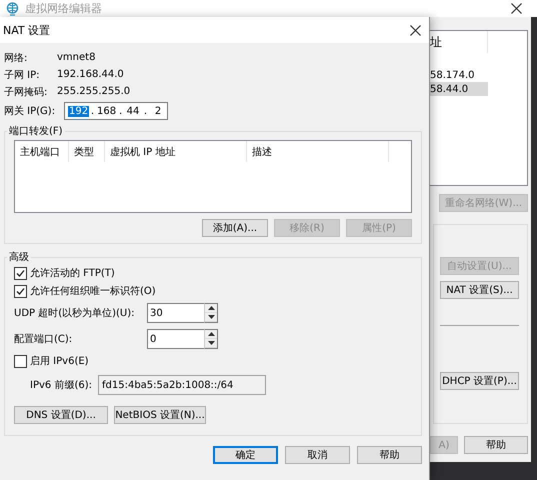 The image size is (537, 480). Describe the element at coordinates (22, 75) in the screenshot. I see `field-label: 子网 IP:` at that location.